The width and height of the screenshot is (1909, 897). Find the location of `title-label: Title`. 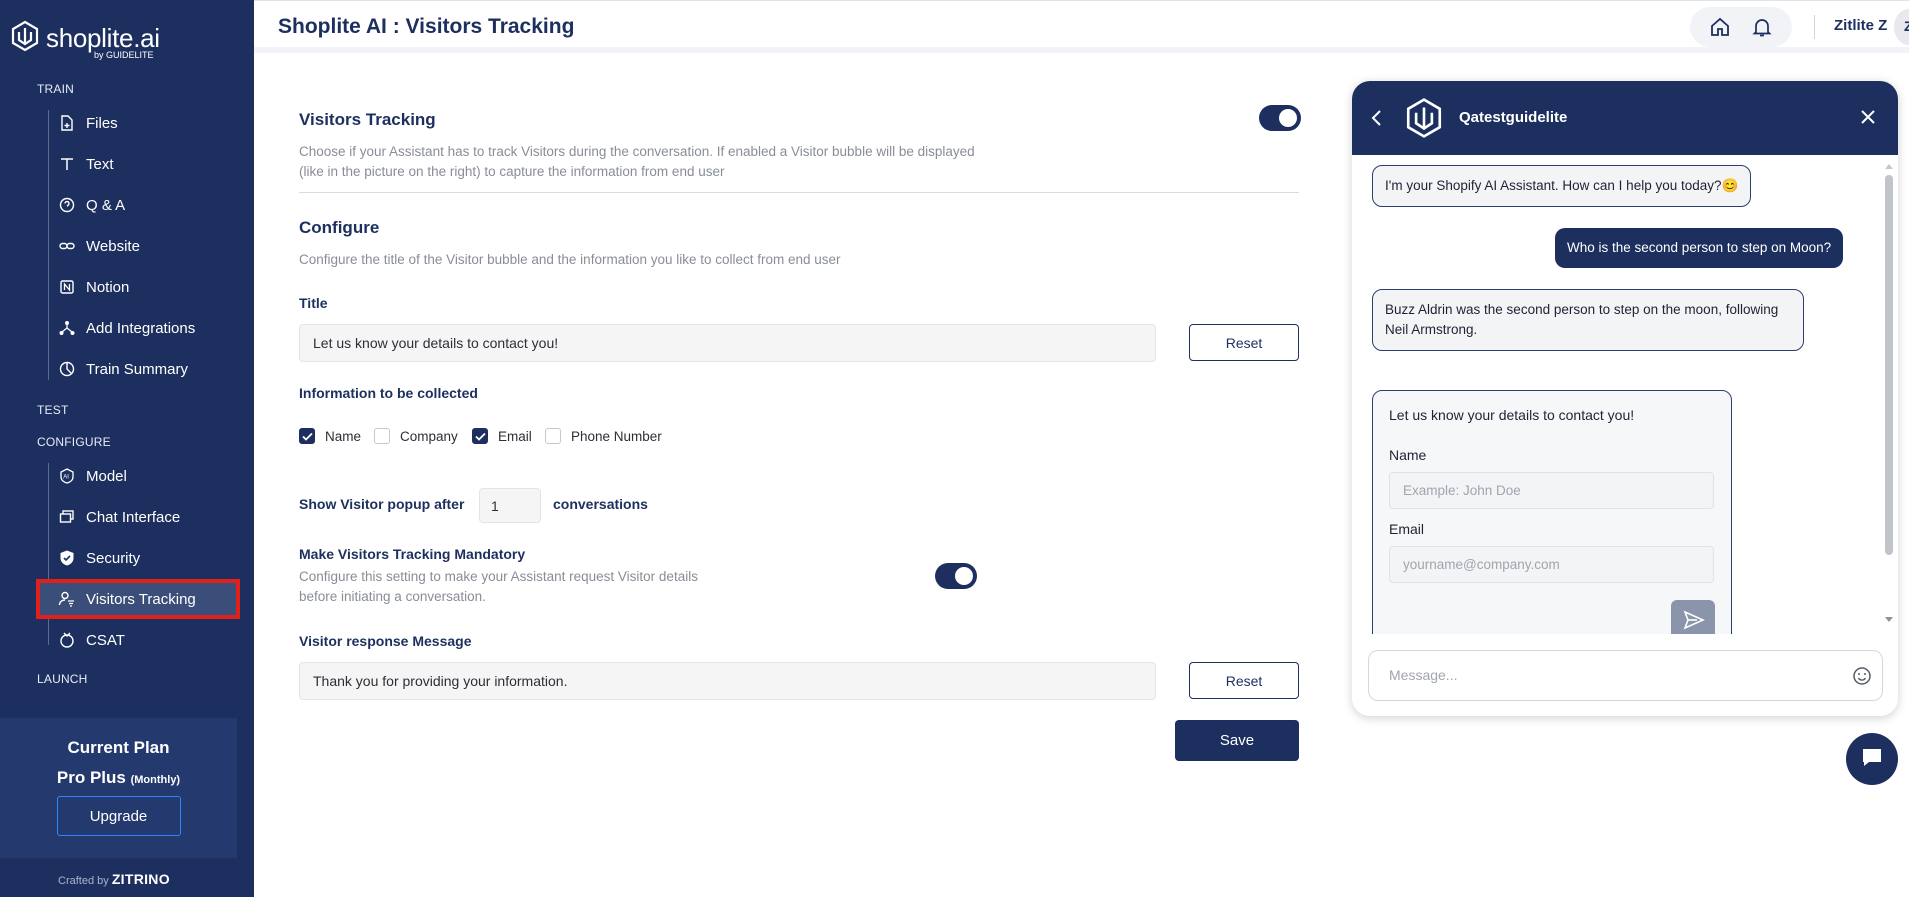

title-label: Title is located at coordinates (313, 303).